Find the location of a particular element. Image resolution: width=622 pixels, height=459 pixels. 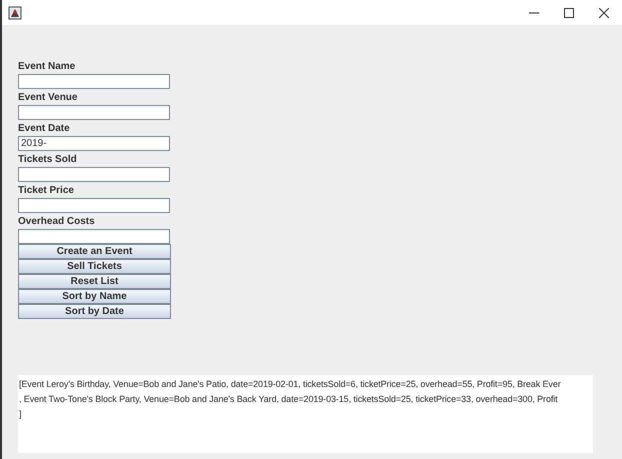

action-button: Sort by Date is located at coordinates (94, 311).